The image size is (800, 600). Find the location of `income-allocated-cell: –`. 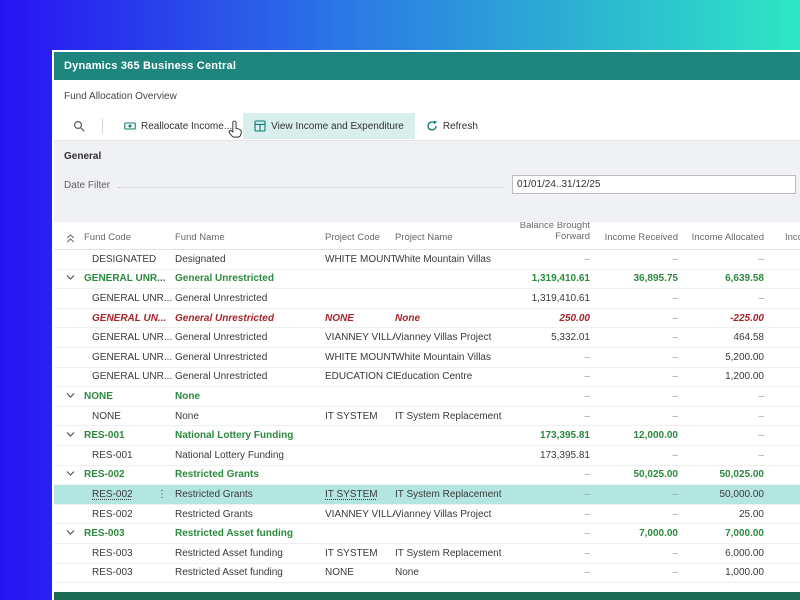

income-allocated-cell: – is located at coordinates (721, 416).